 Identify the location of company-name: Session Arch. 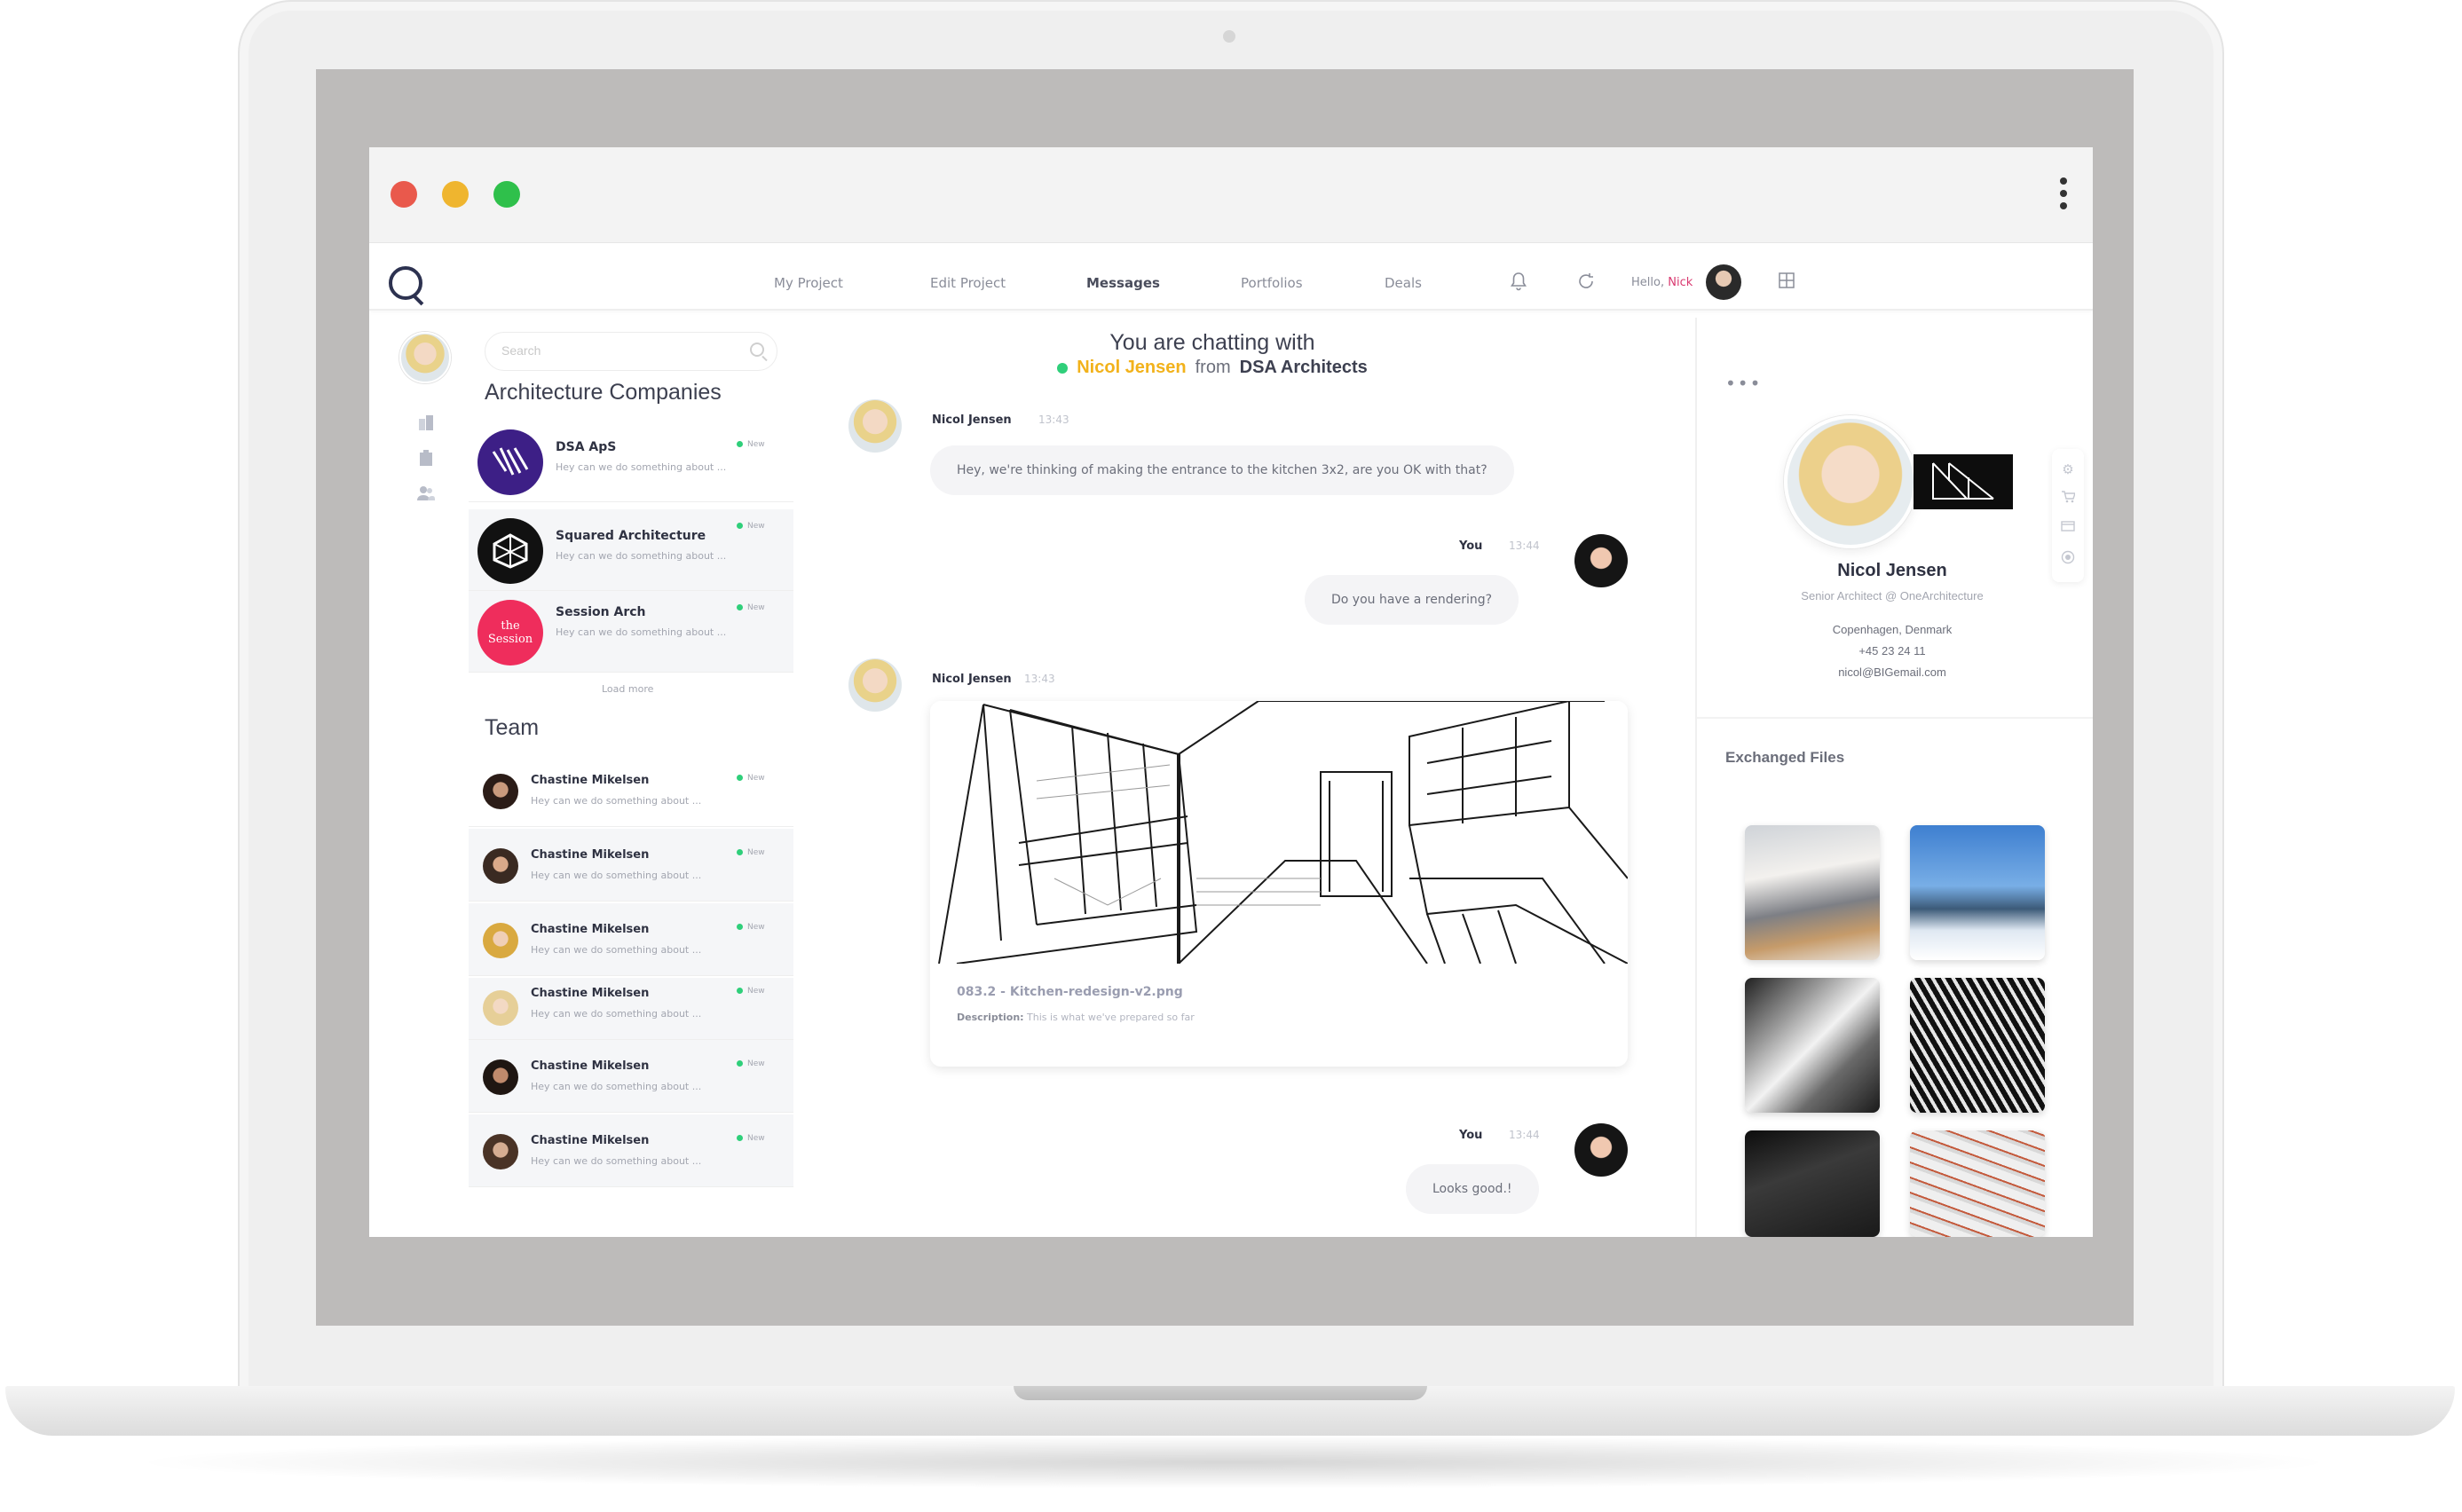
(601, 612).